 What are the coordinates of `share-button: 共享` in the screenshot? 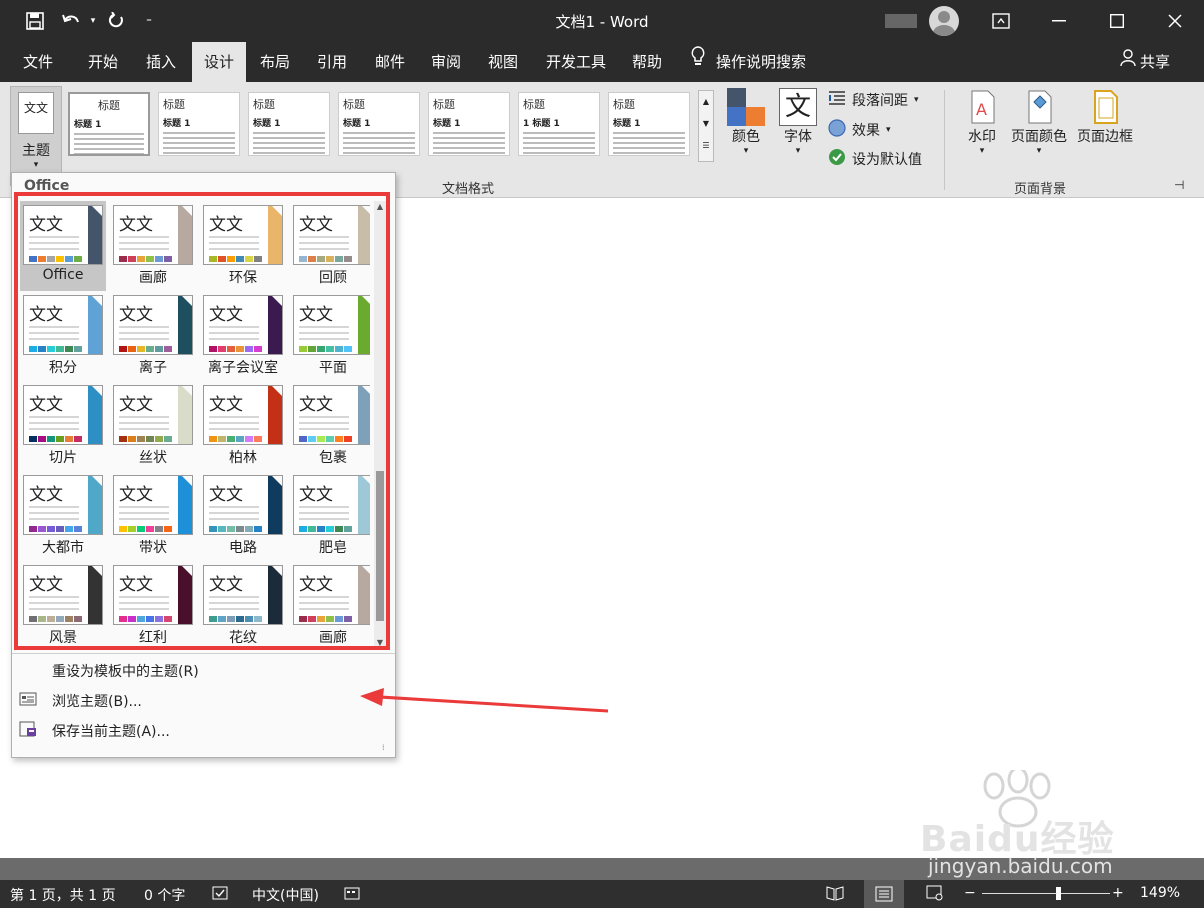 It's located at (1145, 62).